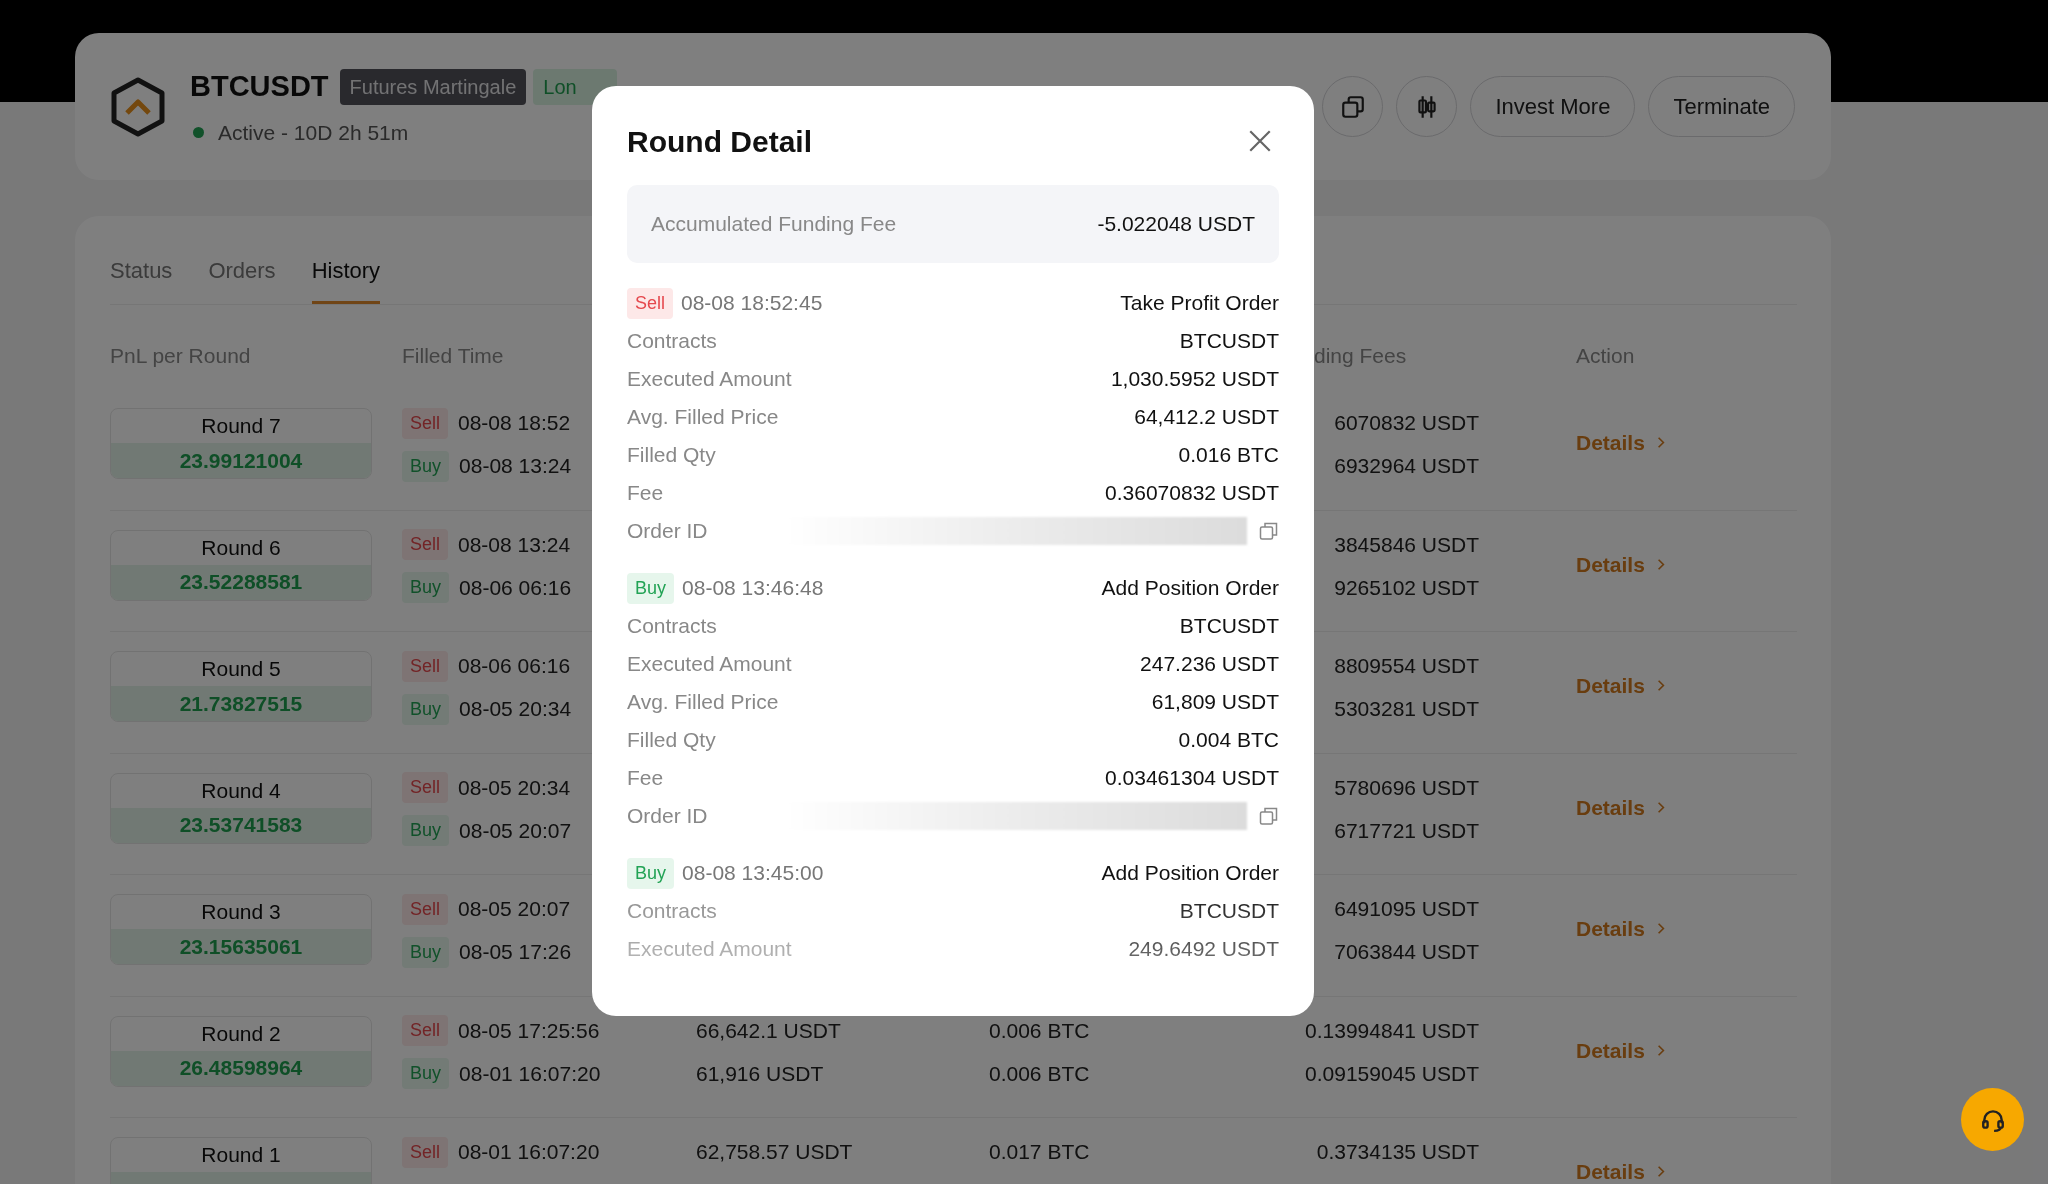 Image resolution: width=2048 pixels, height=1184 pixels. What do you see at coordinates (760, 1073) in the screenshot?
I see `price-value: 61,916 USDT` at bounding box center [760, 1073].